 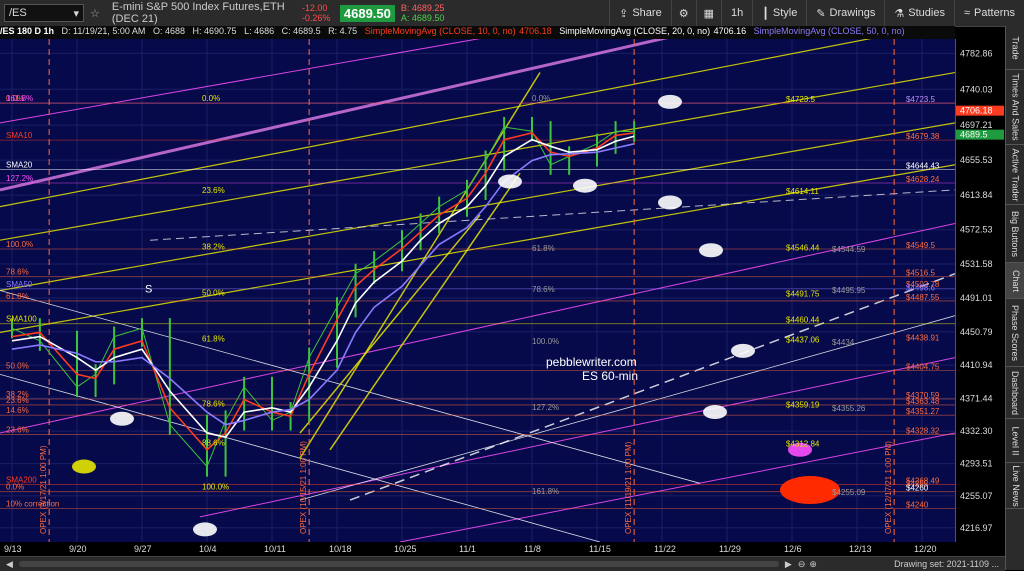 I want to click on drawings-label: Drawings, so click(x=852, y=13).